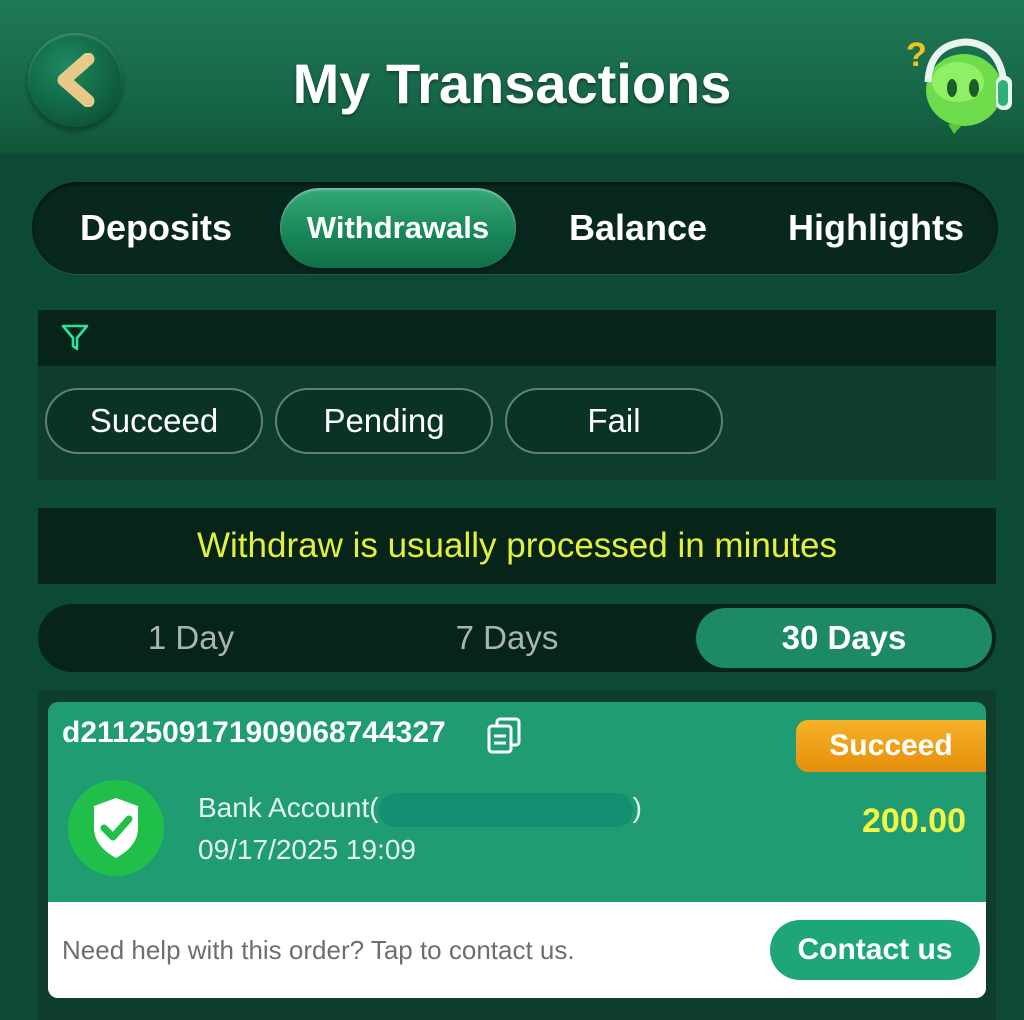 The height and width of the screenshot is (1020, 1024). Describe the element at coordinates (307, 849) in the screenshot. I see `transaction-datetime: 09/17/2025 19:09` at that location.